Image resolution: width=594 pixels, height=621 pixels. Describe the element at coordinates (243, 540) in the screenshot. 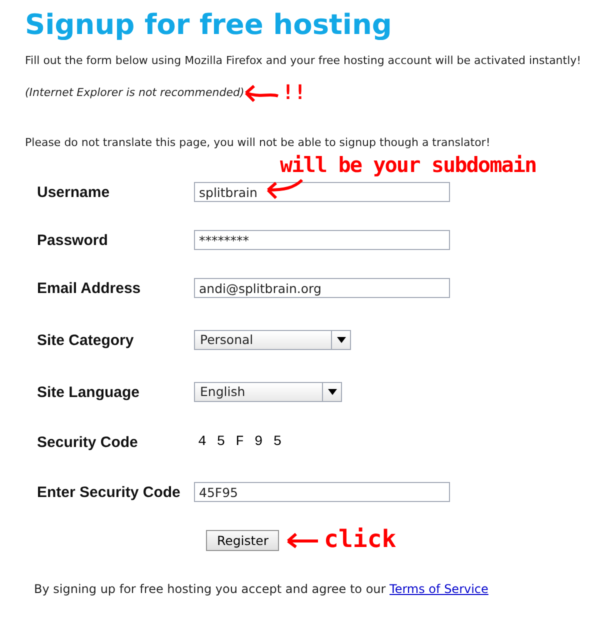

I see `register-button: Register` at that location.